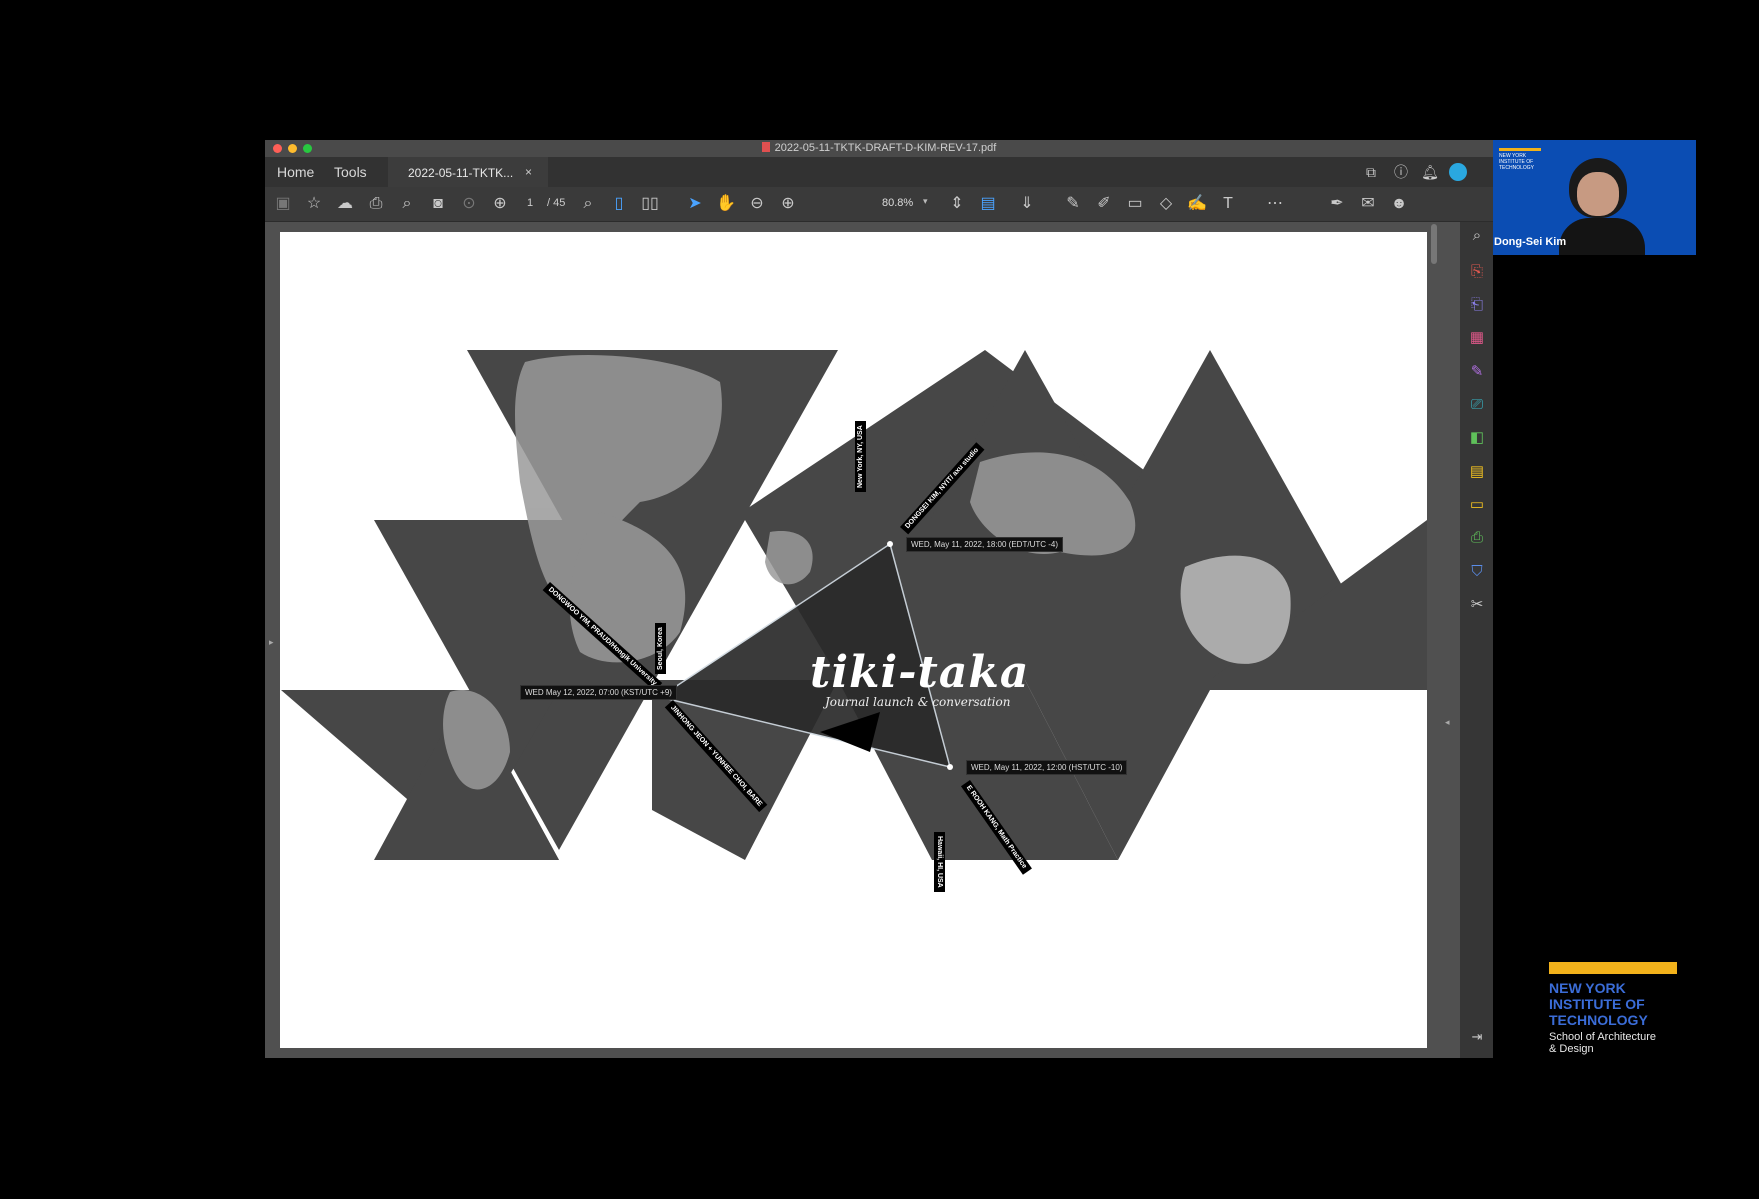  I want to click on fill-sign-tool-icon: ✎, so click(1477, 372).